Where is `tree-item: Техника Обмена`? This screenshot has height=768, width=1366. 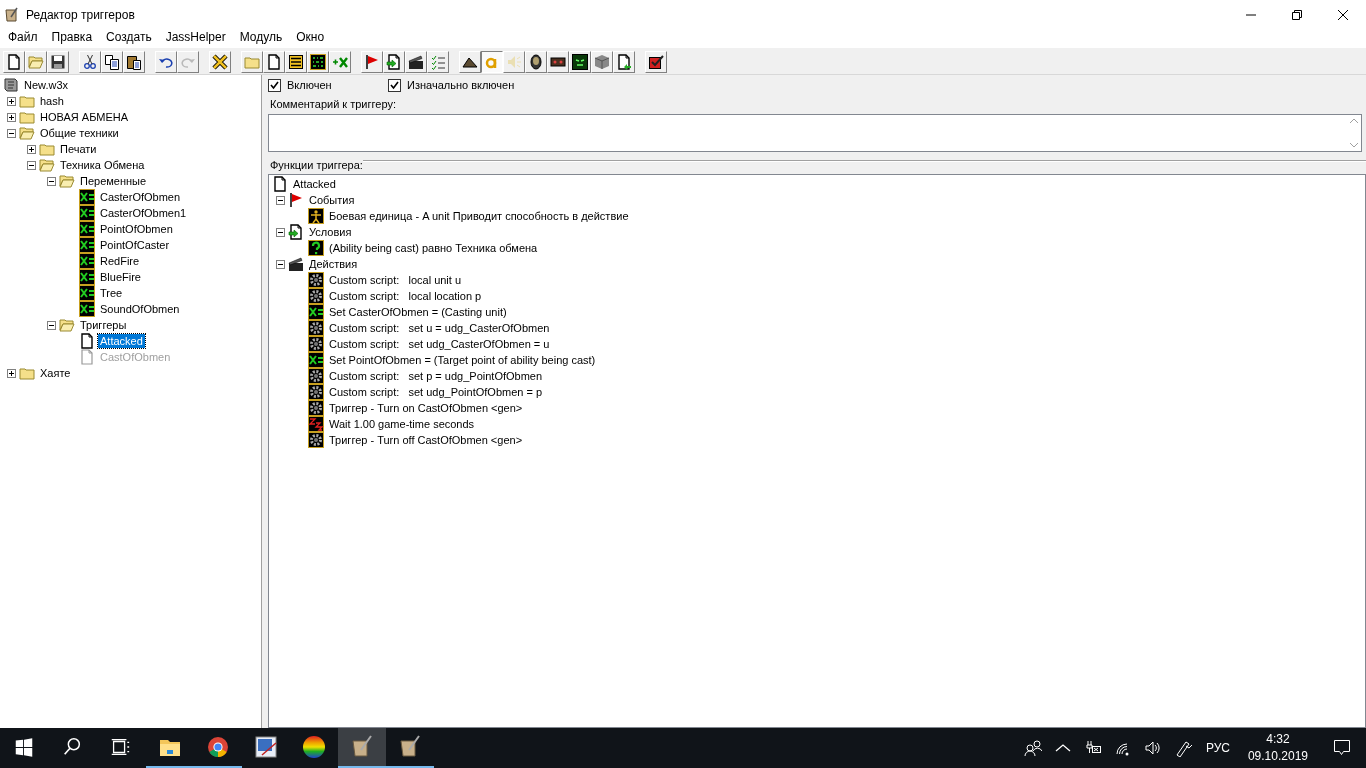 tree-item: Техника Обмена is located at coordinates (102, 165).